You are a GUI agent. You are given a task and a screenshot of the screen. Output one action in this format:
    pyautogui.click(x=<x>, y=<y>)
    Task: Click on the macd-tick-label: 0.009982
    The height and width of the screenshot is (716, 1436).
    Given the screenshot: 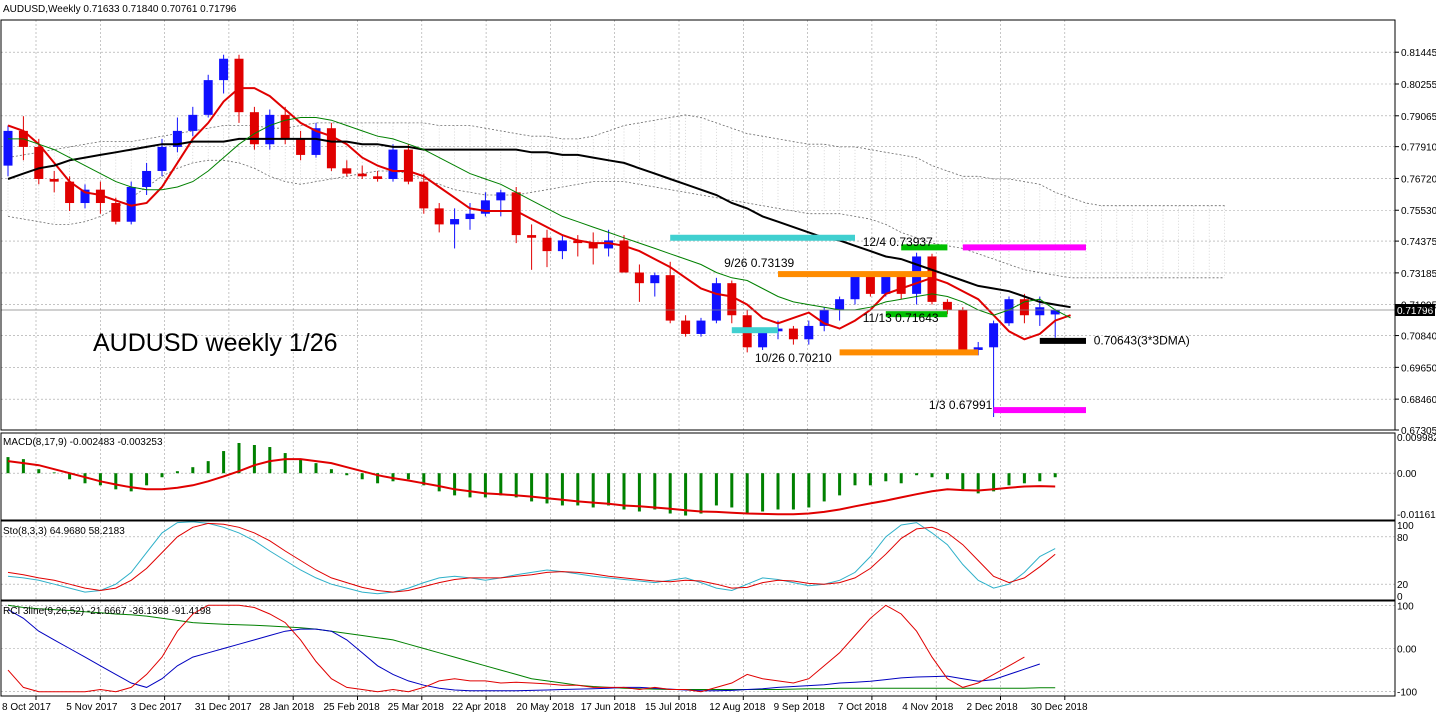 What is the action you would take?
    pyautogui.click(x=1416, y=438)
    